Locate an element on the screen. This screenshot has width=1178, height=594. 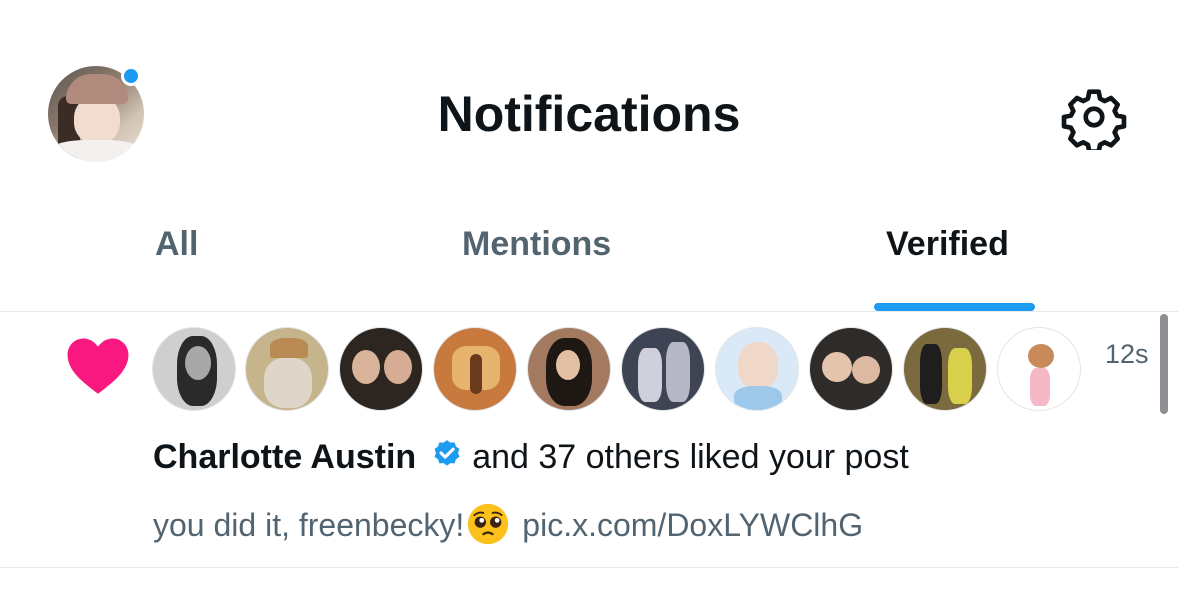
verified-badge-icon is located at coordinates (447, 453).